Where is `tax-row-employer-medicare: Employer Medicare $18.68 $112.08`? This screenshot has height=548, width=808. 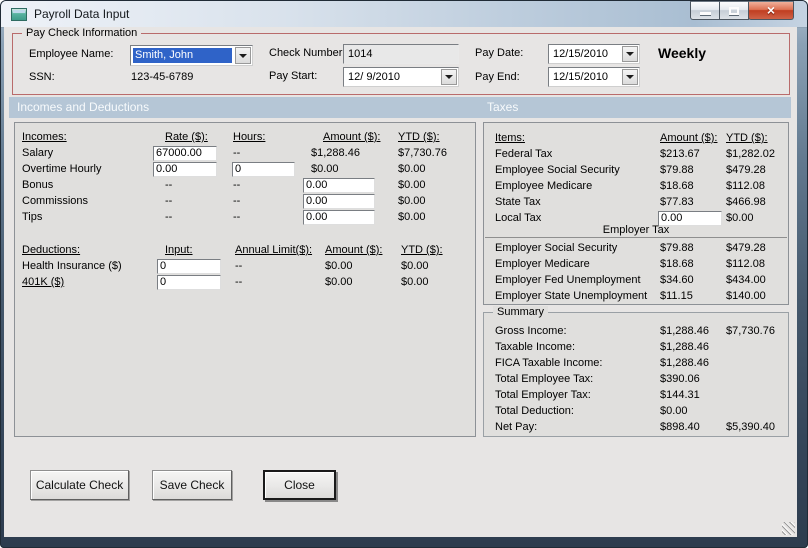 tax-row-employer-medicare: Employer Medicare $18.68 $112.08 is located at coordinates (640, 264).